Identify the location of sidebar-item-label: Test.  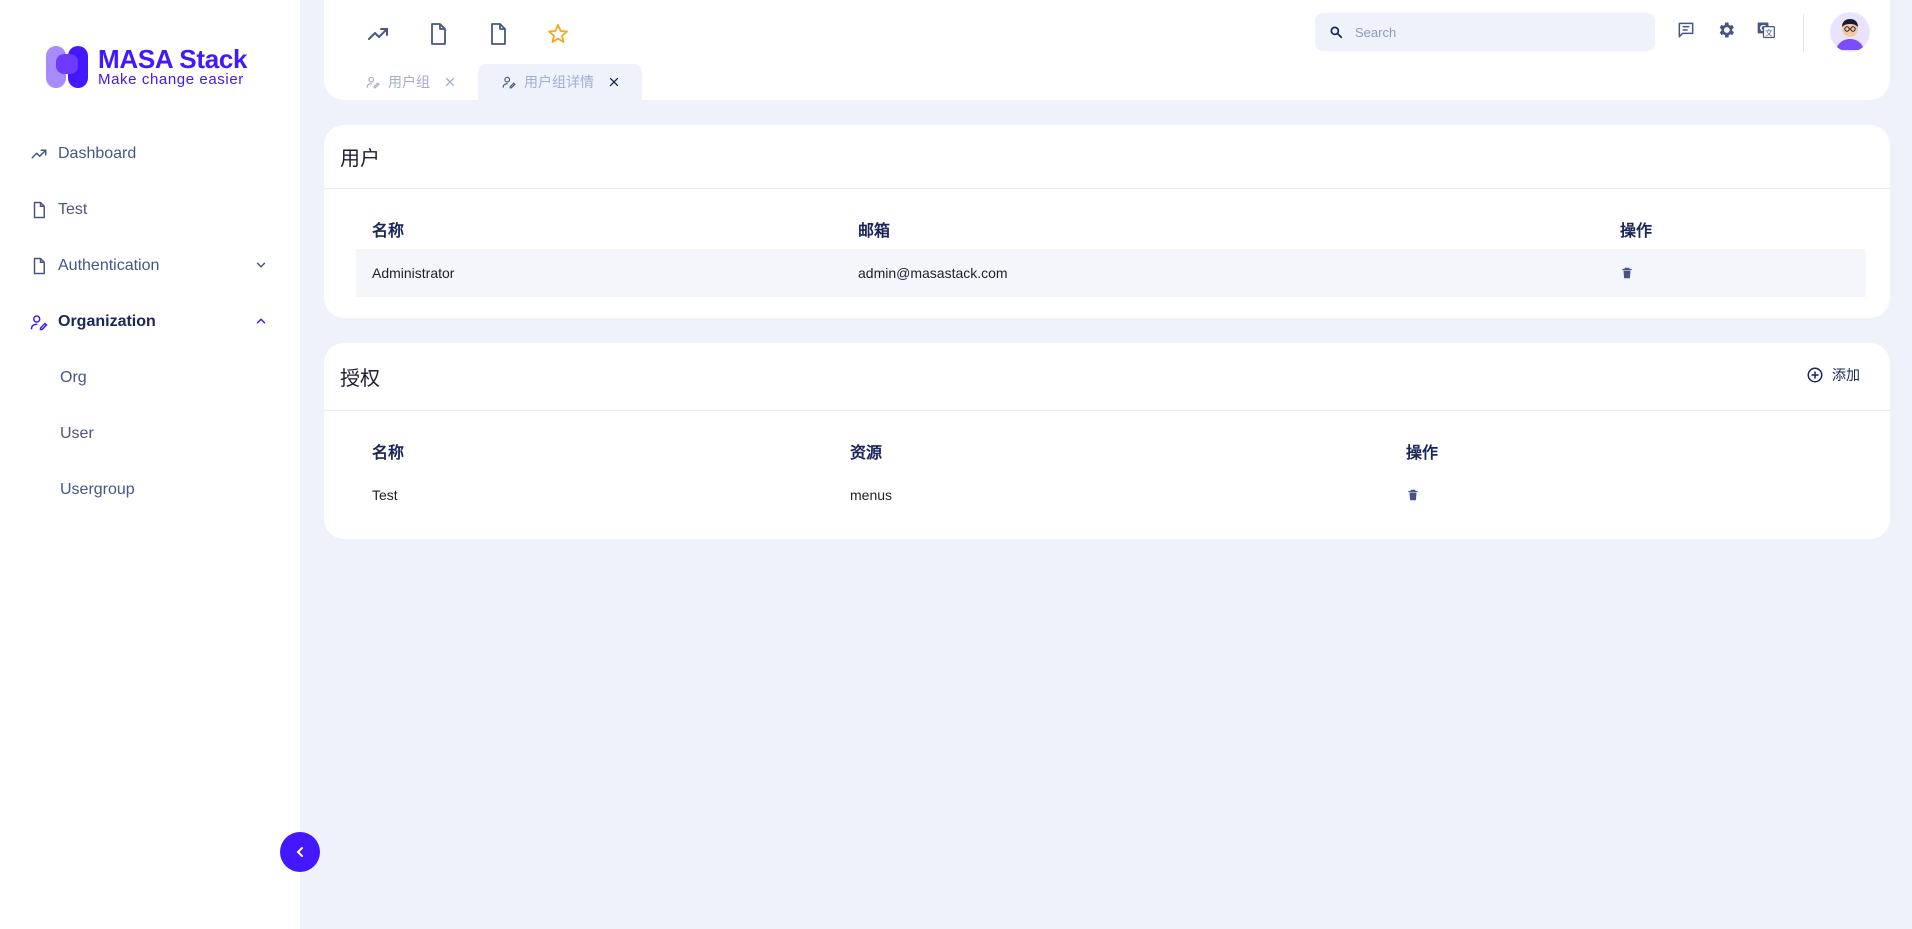
(73, 209).